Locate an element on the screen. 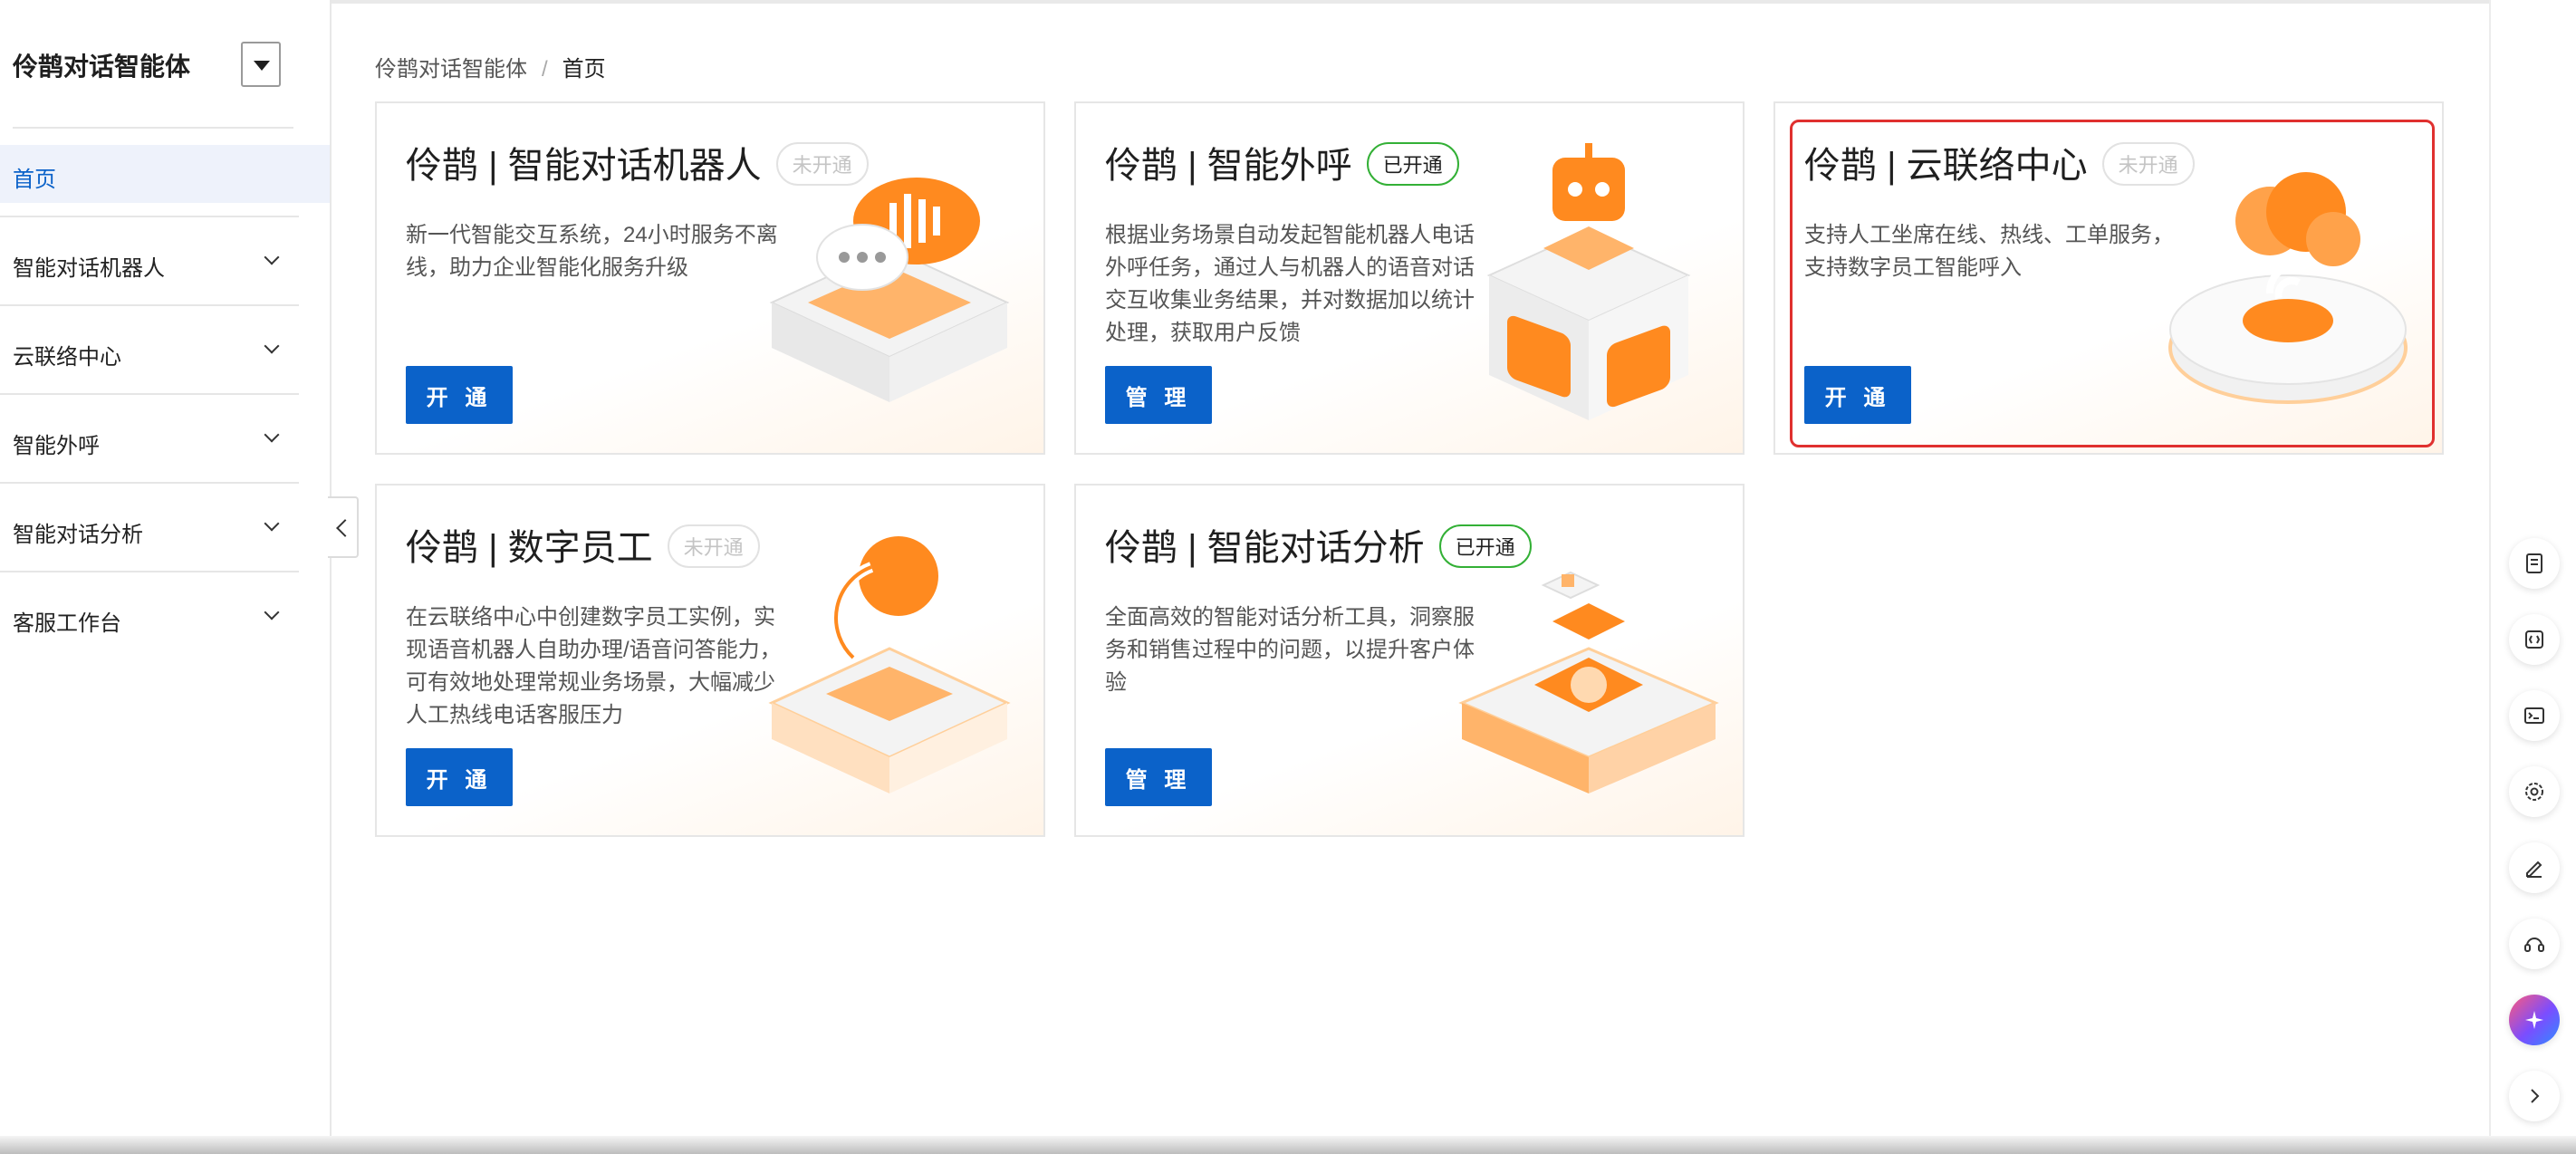 The image size is (2576, 1154). analysis-illustration-icon is located at coordinates (1588, 682).